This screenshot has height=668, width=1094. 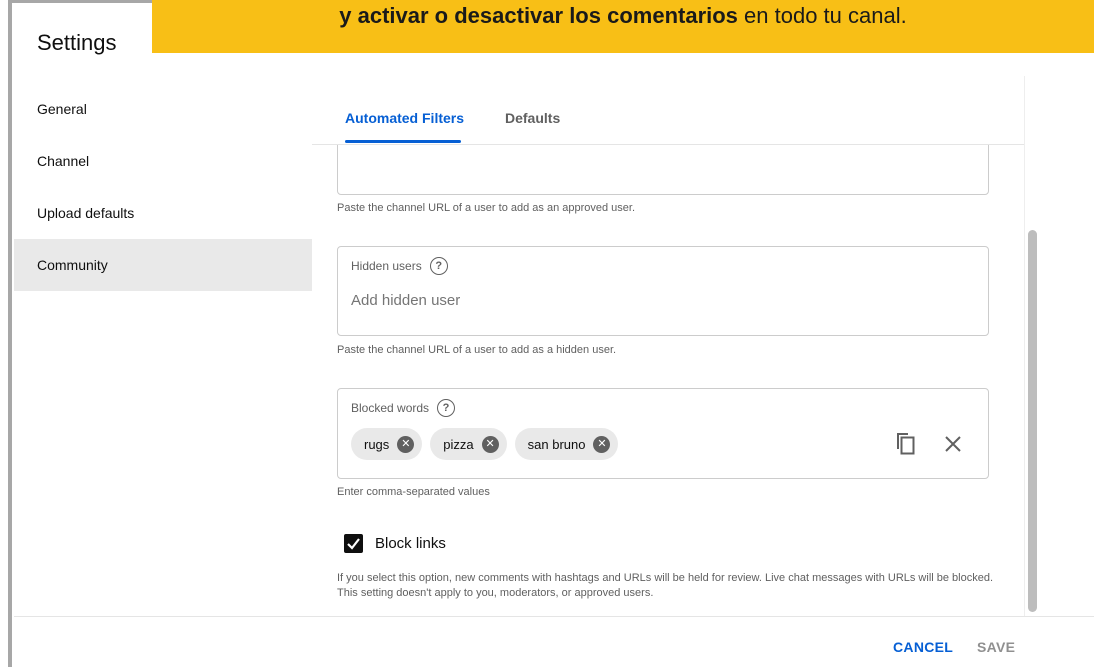 What do you see at coordinates (1032, 421) in the screenshot?
I see `scrollbar-thumb` at bounding box center [1032, 421].